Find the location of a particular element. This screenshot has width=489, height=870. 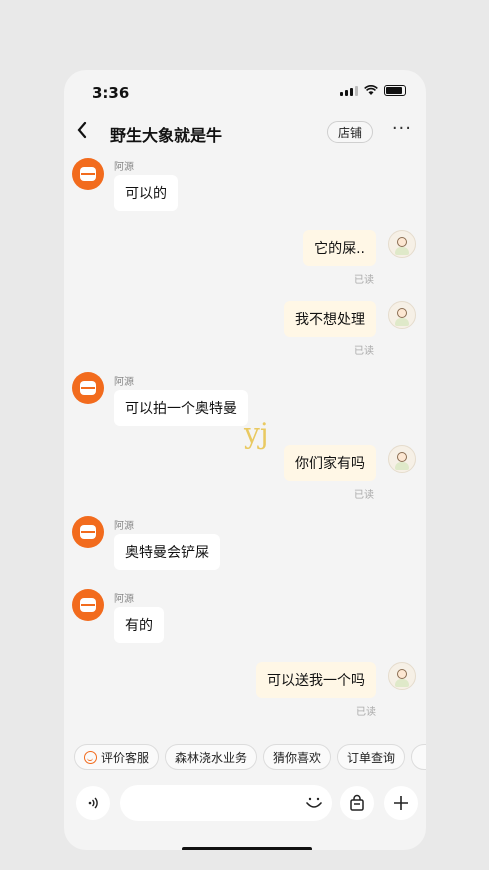

chip-label: 订单查询 is located at coordinates (371, 757).